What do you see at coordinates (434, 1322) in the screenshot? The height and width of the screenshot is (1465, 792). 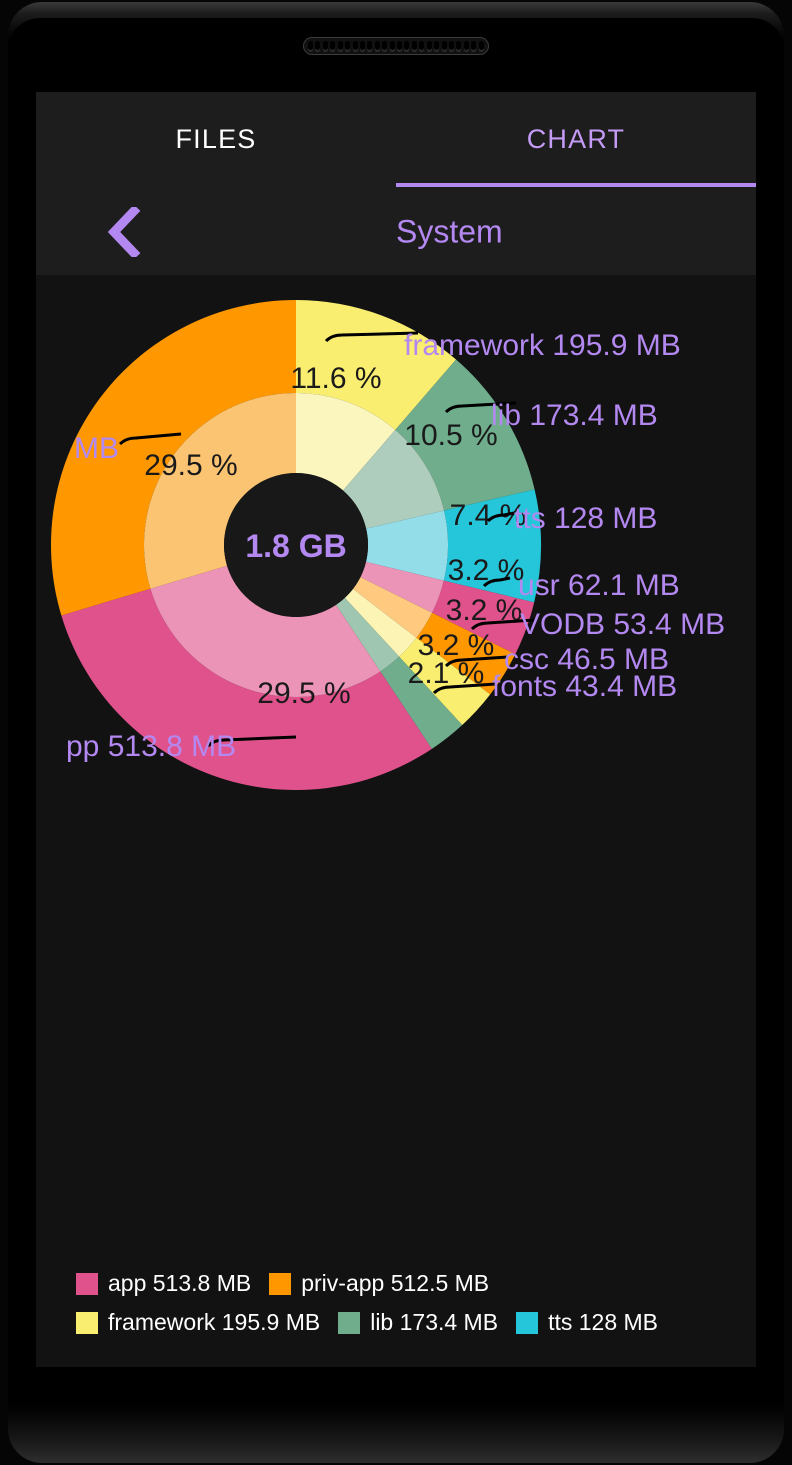 I see `legend-item-label: lib 173.4 MB` at bounding box center [434, 1322].